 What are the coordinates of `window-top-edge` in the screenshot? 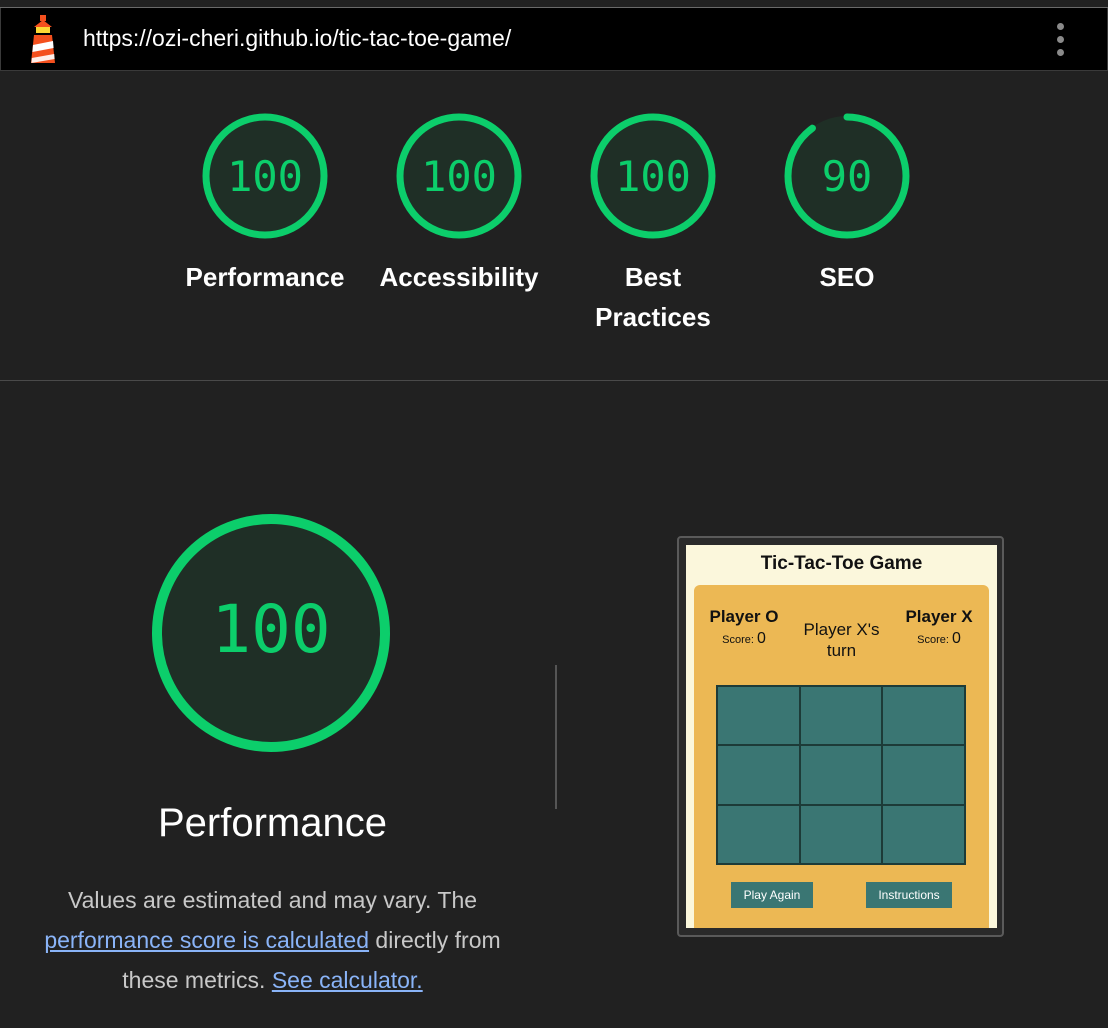 It's located at (554, 4).